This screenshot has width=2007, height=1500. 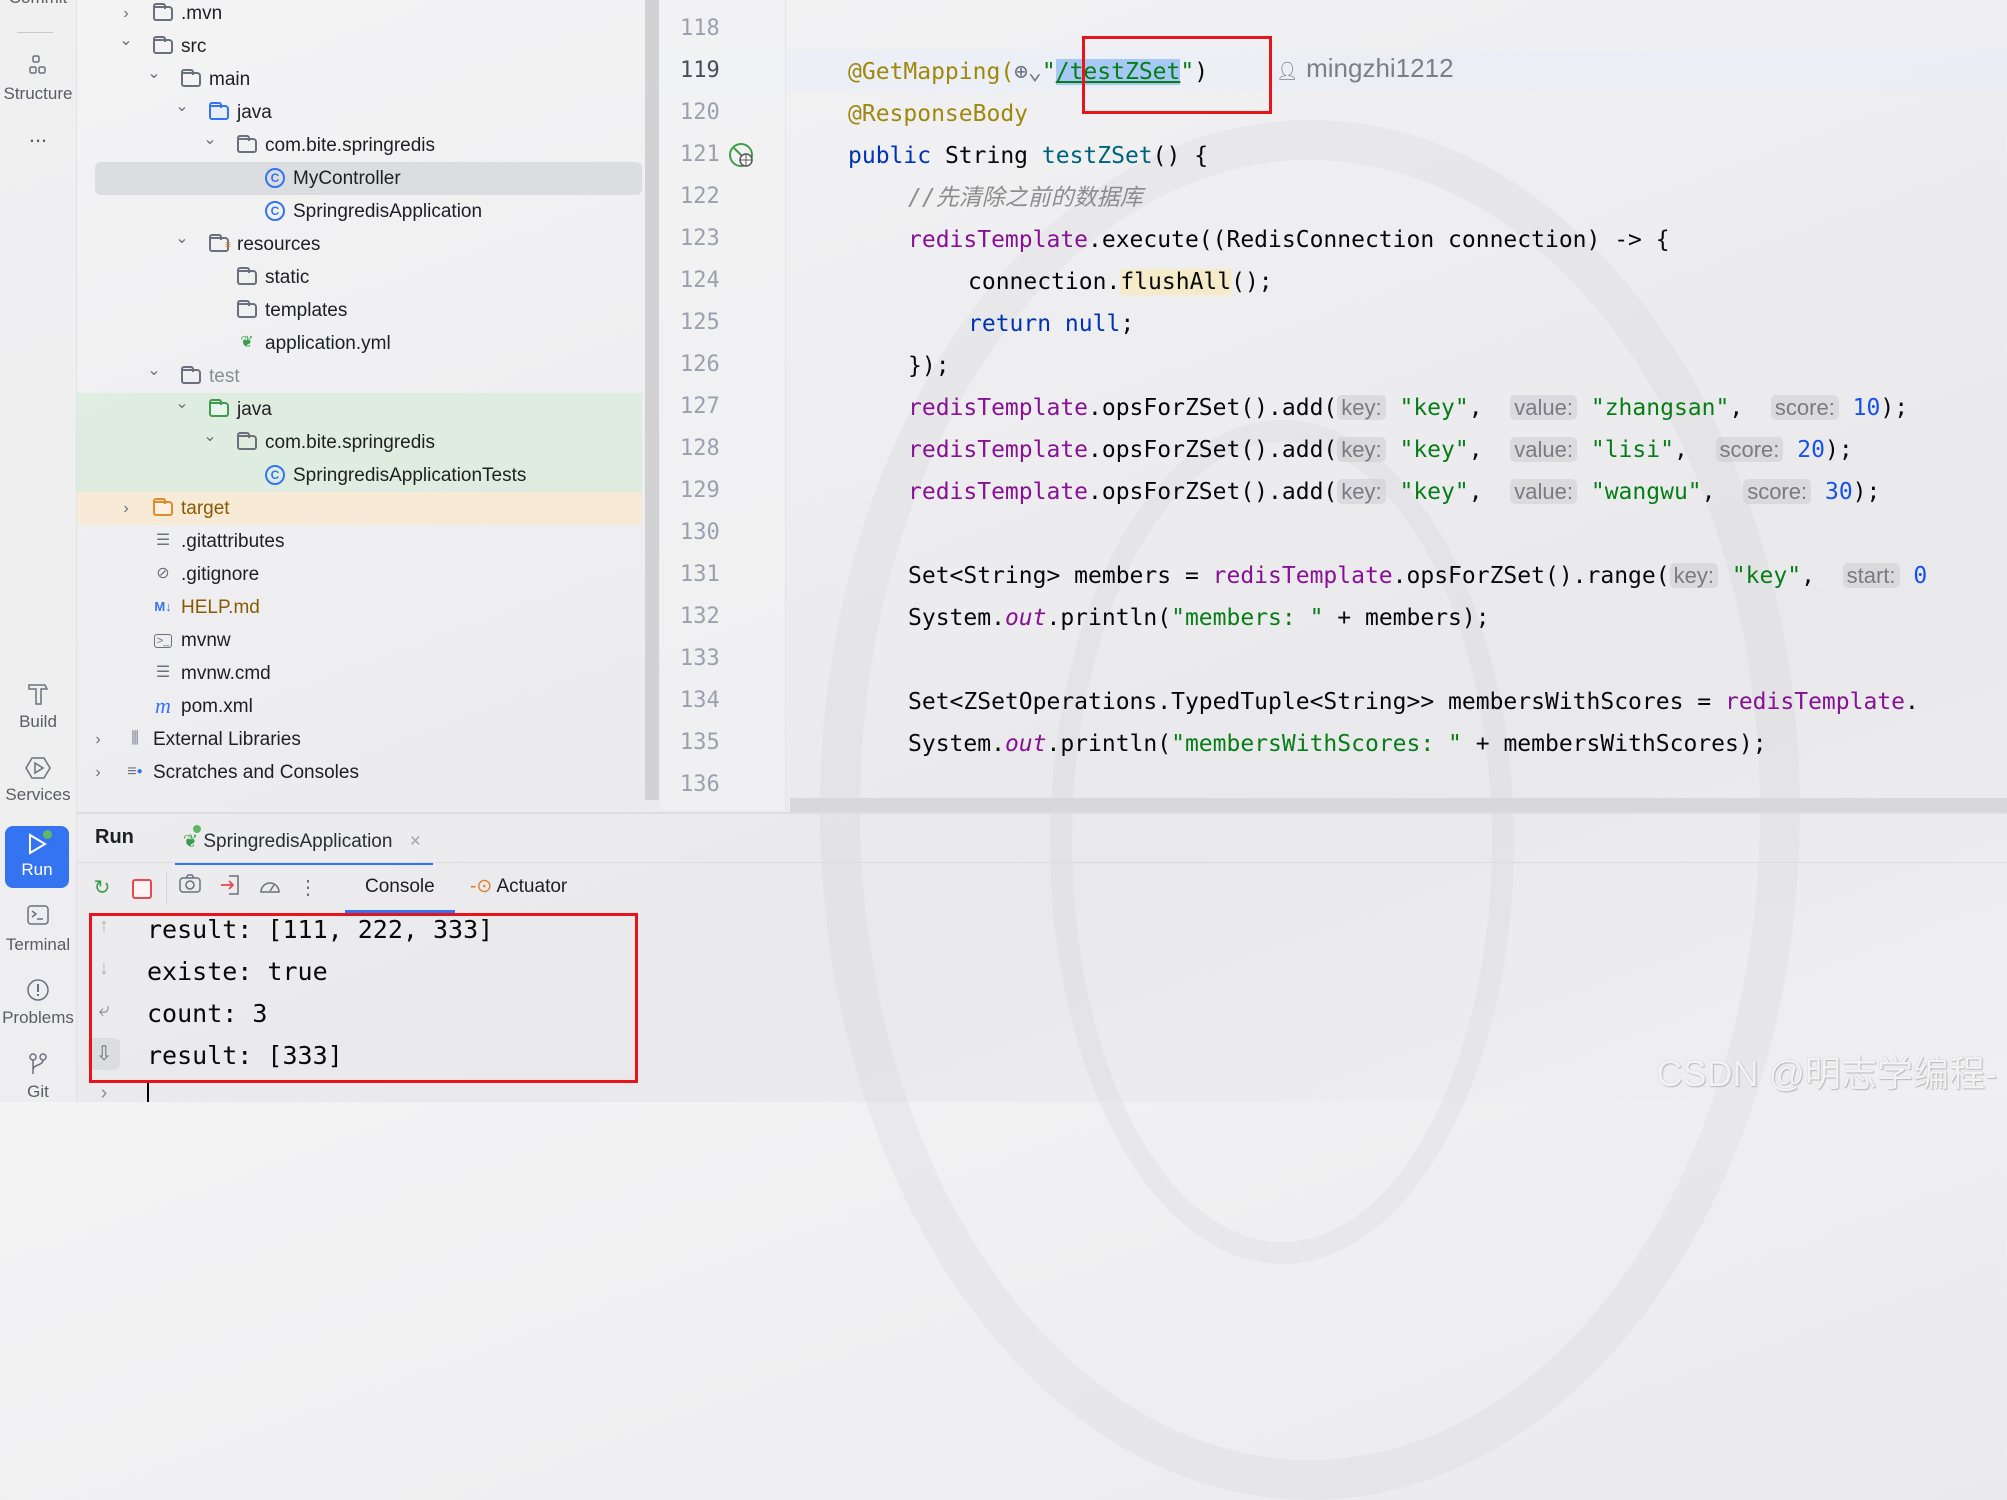 I want to click on code-text: + membersWithScores);, so click(x=1614, y=744).